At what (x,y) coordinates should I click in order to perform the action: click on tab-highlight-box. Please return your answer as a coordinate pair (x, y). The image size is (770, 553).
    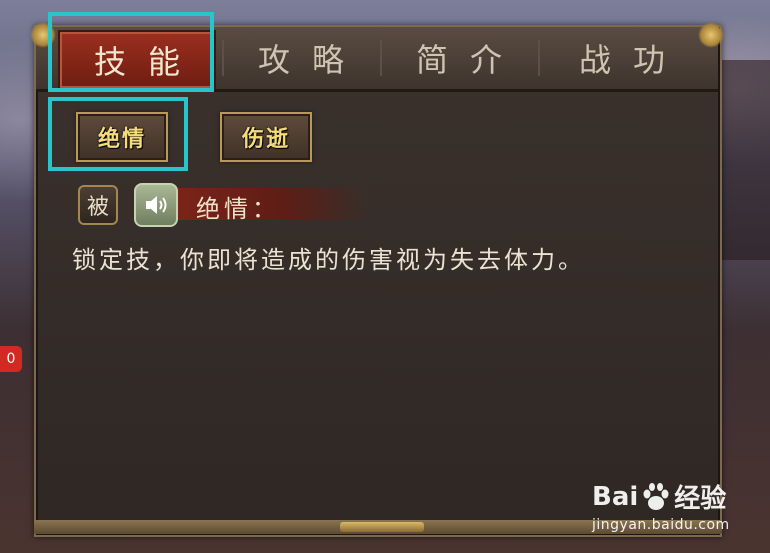
    Looking at the image, I should click on (131, 52).